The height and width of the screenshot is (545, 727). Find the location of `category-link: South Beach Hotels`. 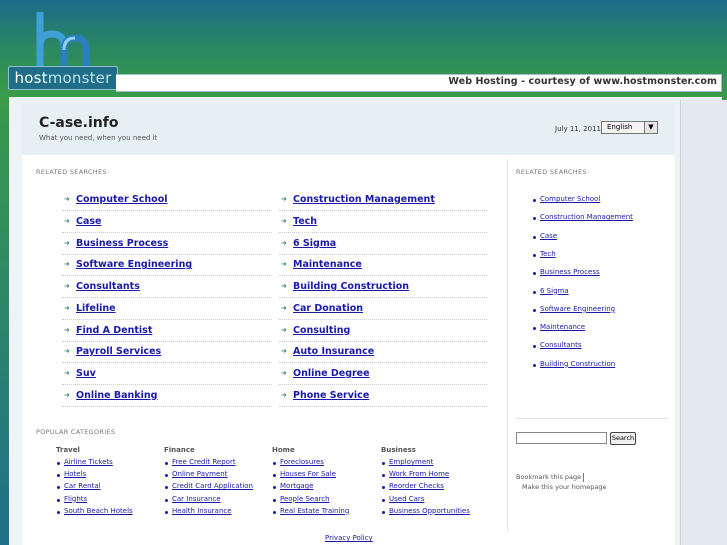

category-link: South Beach Hotels is located at coordinates (98, 511).